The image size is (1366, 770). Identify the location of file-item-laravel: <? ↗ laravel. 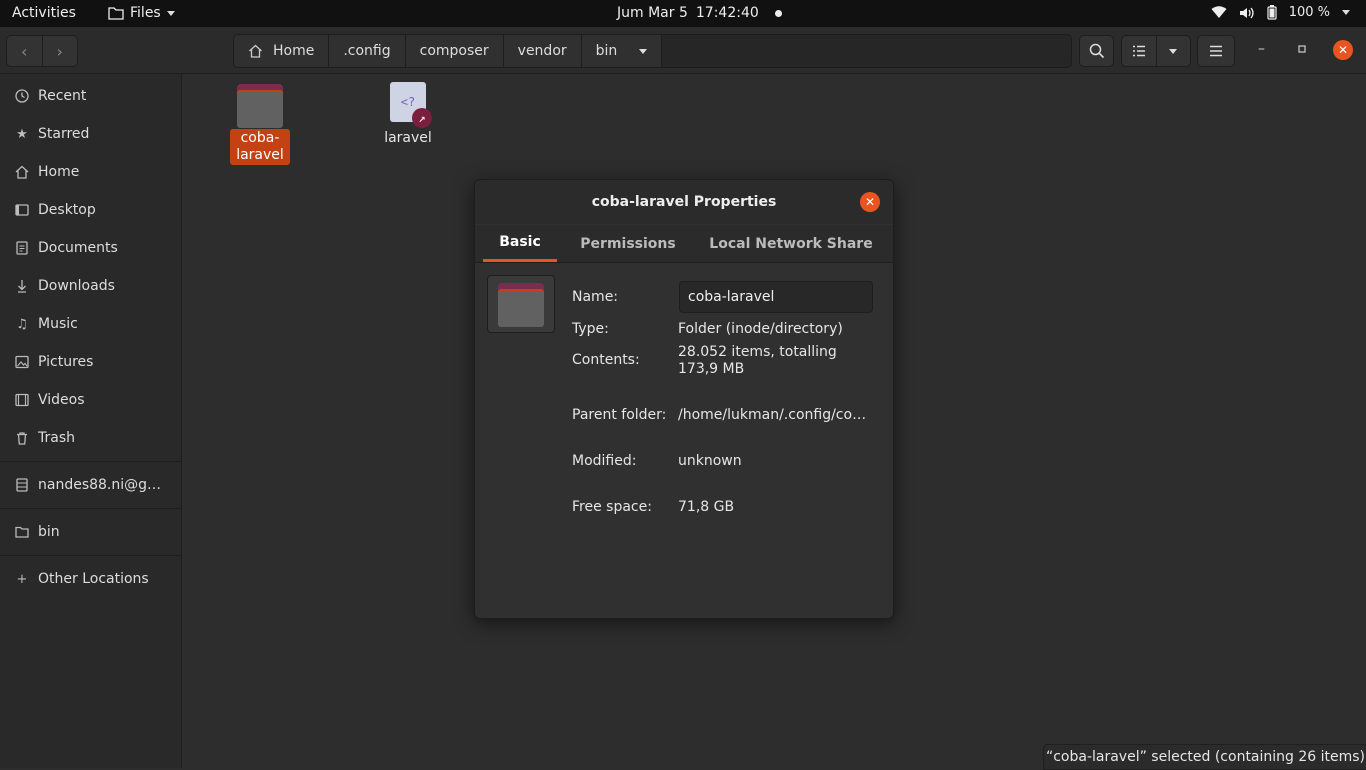
(408, 114).